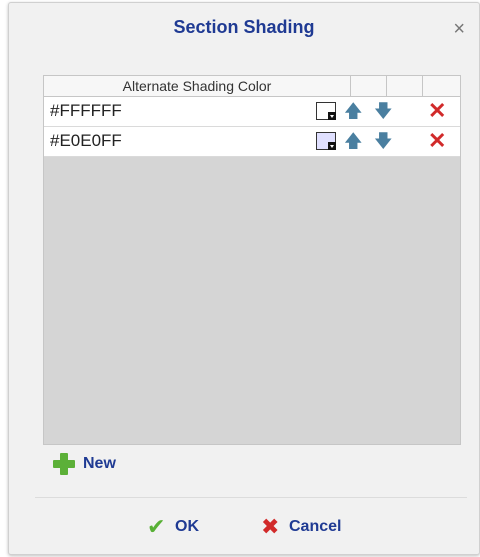 This screenshot has height=557, width=480. Describe the element at coordinates (99, 463) in the screenshot. I see `new-label: New` at that location.